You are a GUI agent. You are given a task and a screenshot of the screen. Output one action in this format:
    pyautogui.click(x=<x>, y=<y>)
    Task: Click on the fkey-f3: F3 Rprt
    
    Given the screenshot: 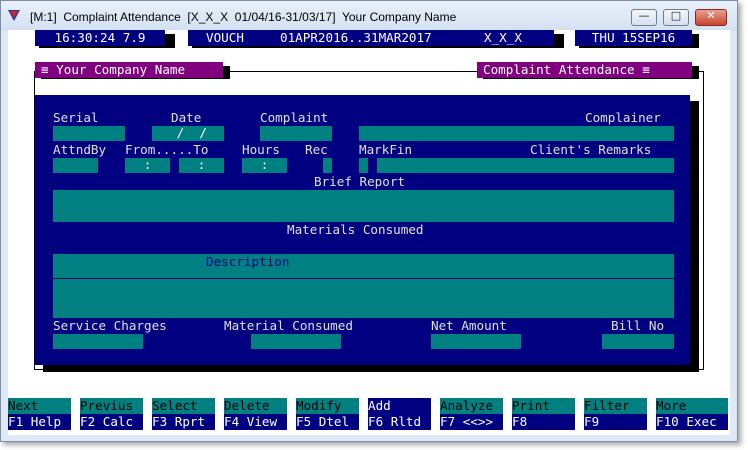 What is the action you would take?
    pyautogui.click(x=183, y=422)
    